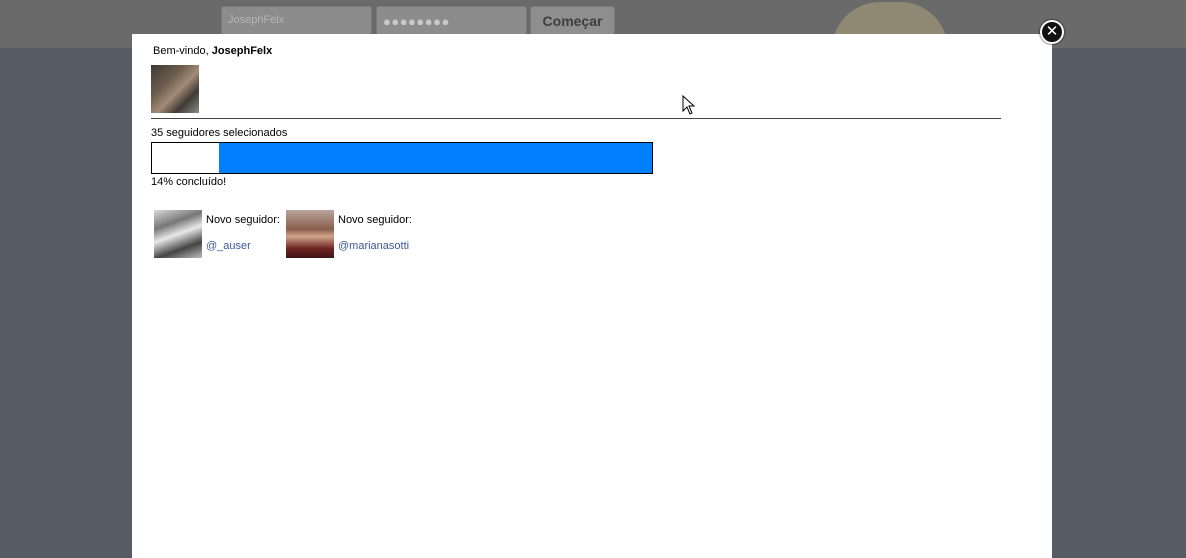 This screenshot has height=558, width=1186. I want to click on follower-handle-link: @marianasotti, so click(373, 246).